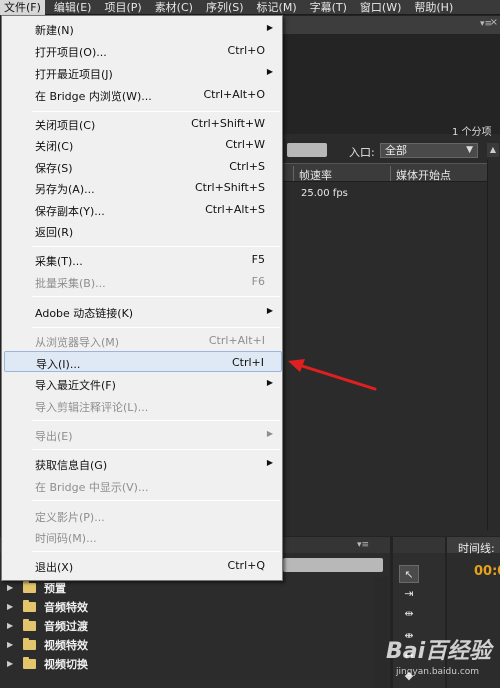 The image size is (500, 688). What do you see at coordinates (143, 463) in the screenshot?
I see `menu-item-get-properties: 获取信息自(G) ▶` at bounding box center [143, 463].